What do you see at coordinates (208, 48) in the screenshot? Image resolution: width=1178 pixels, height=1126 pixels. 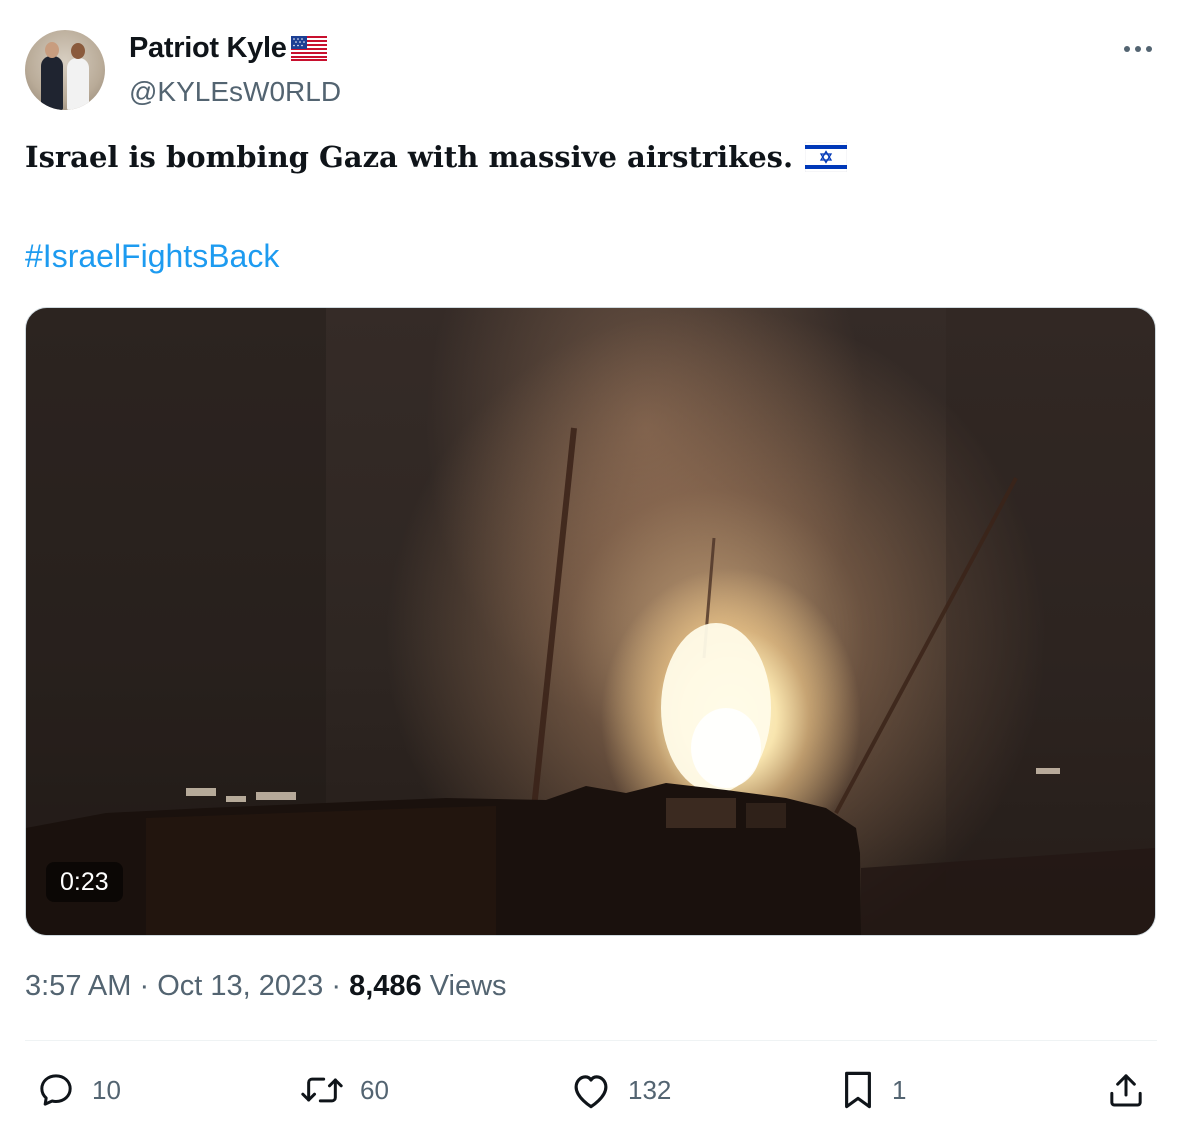 I see `author-name-text: Patriot Kyle` at bounding box center [208, 48].